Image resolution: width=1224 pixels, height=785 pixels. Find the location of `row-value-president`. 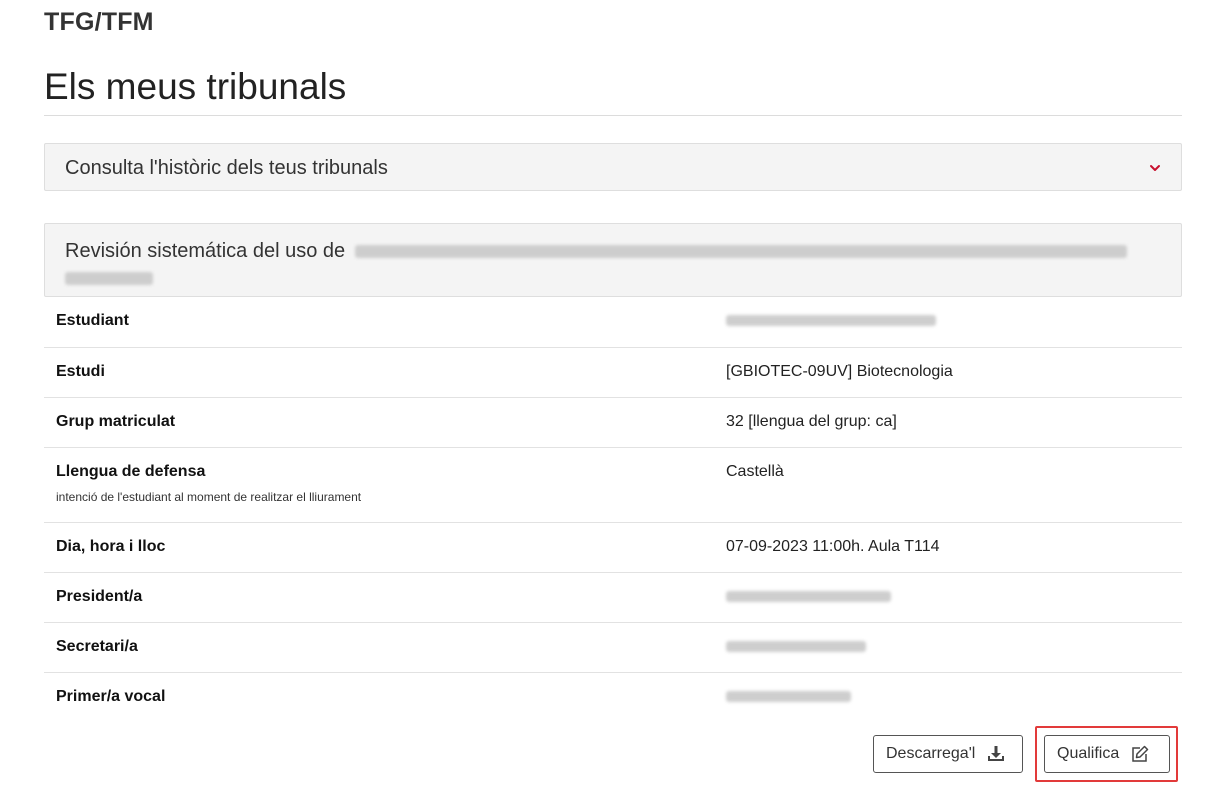

row-value-president is located at coordinates (948, 597).